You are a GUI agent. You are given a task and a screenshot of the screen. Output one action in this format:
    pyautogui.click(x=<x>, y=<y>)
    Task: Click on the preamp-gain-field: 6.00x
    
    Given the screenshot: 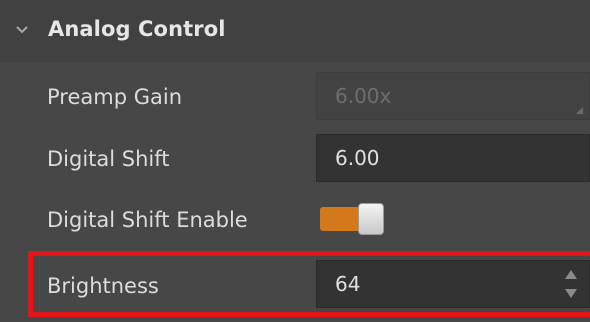 What is the action you would take?
    pyautogui.click(x=453, y=96)
    